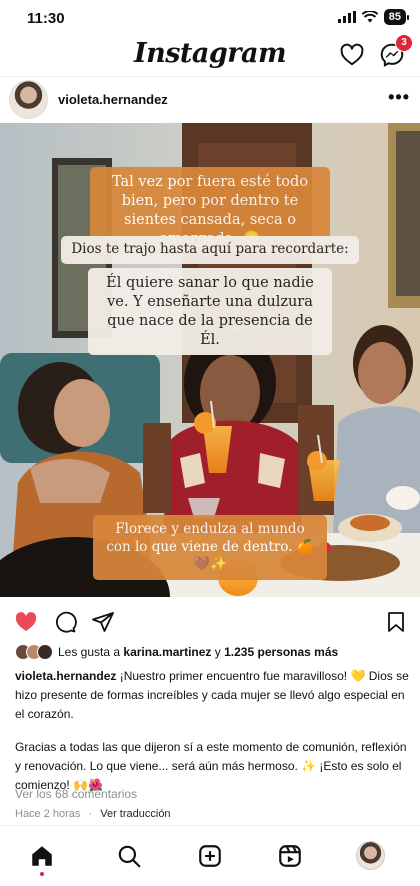 This screenshot has width=420, height=886. I want to click on reels-icon, so click(290, 856).